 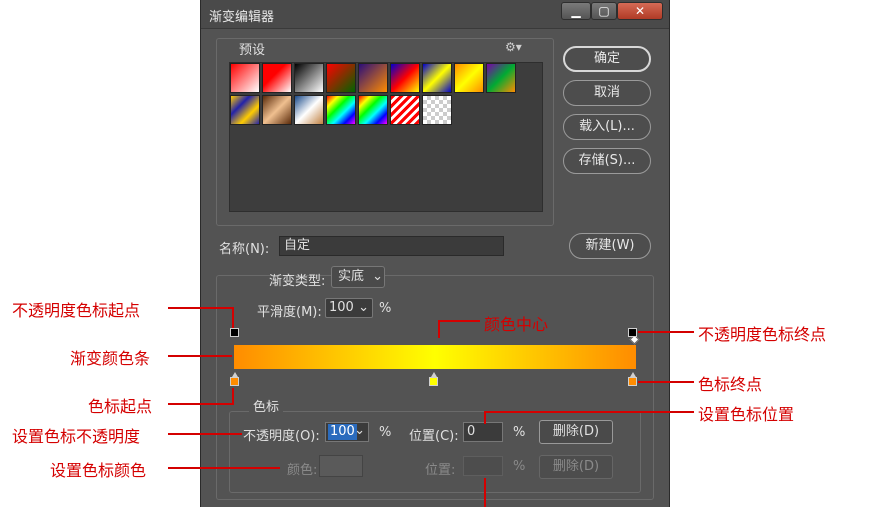 I want to click on color-stop-position-label: 位置:, so click(x=440, y=470).